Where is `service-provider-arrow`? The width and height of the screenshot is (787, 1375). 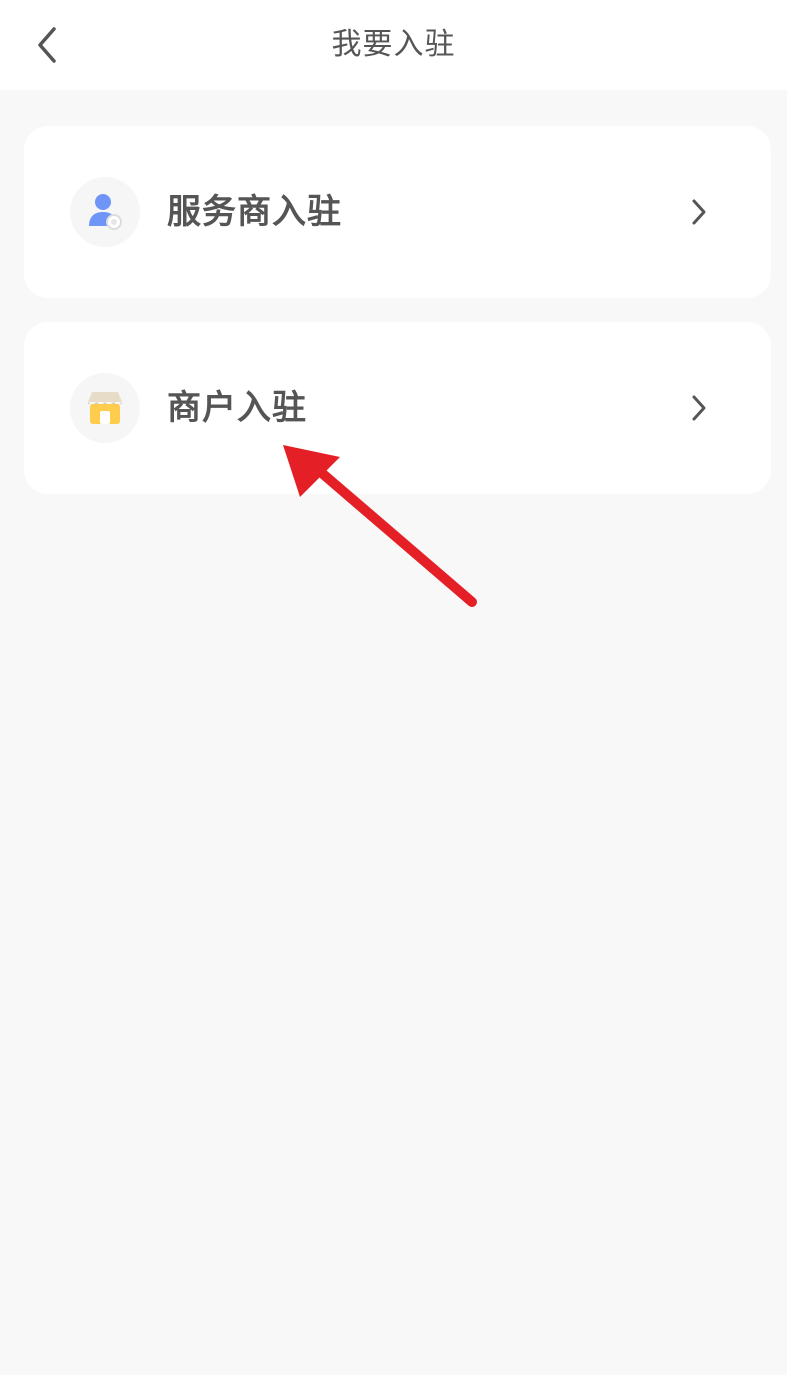
service-provider-arrow is located at coordinates (699, 212).